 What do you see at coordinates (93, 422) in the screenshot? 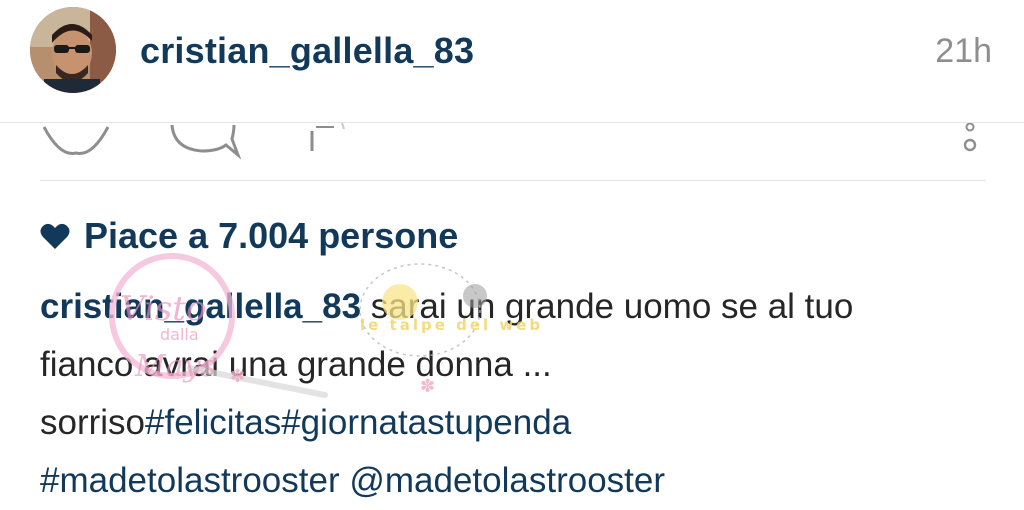
I see `caption-text-prefix: sorriso` at bounding box center [93, 422].